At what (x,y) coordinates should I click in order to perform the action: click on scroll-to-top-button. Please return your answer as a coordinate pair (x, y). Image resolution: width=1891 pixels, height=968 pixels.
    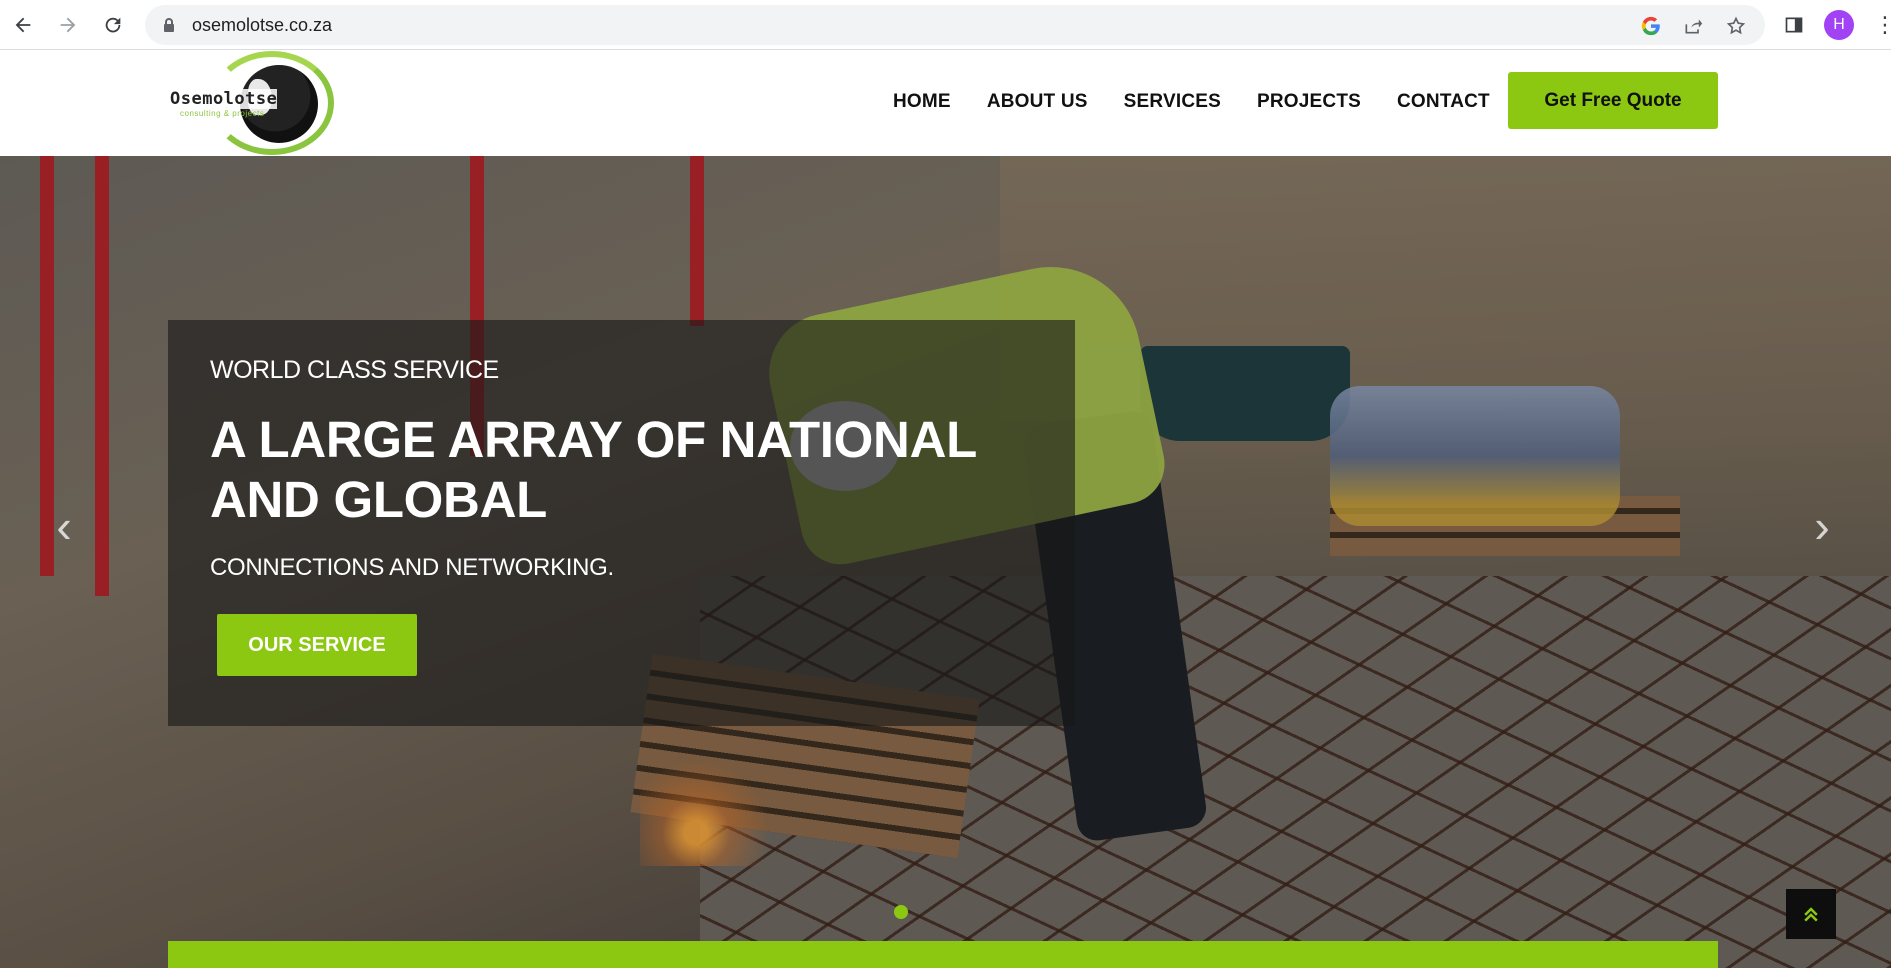
    Looking at the image, I should click on (1811, 914).